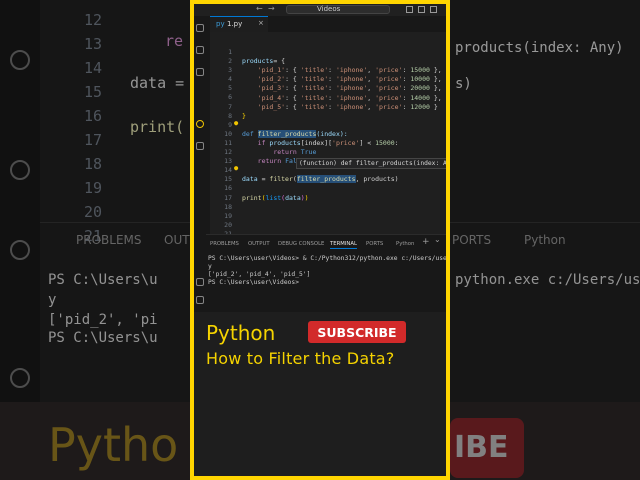  I want to click on tab-ports: PORTS, so click(374, 244).